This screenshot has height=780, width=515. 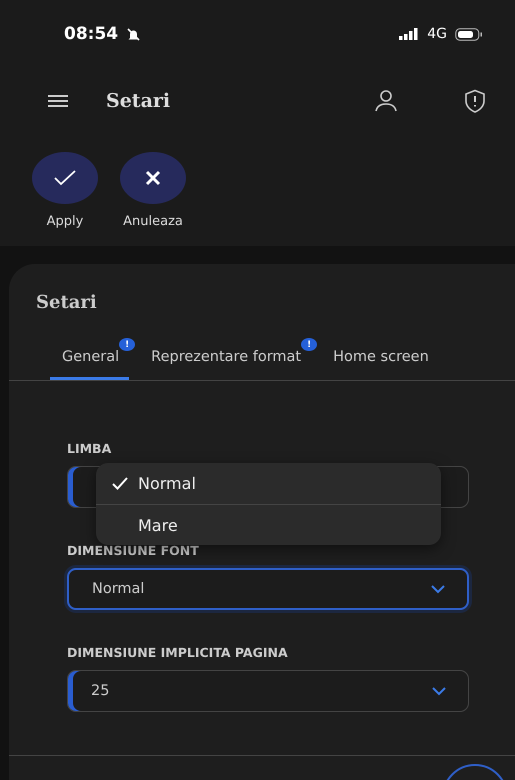 I want to click on bell-off-icon, so click(x=134, y=34).